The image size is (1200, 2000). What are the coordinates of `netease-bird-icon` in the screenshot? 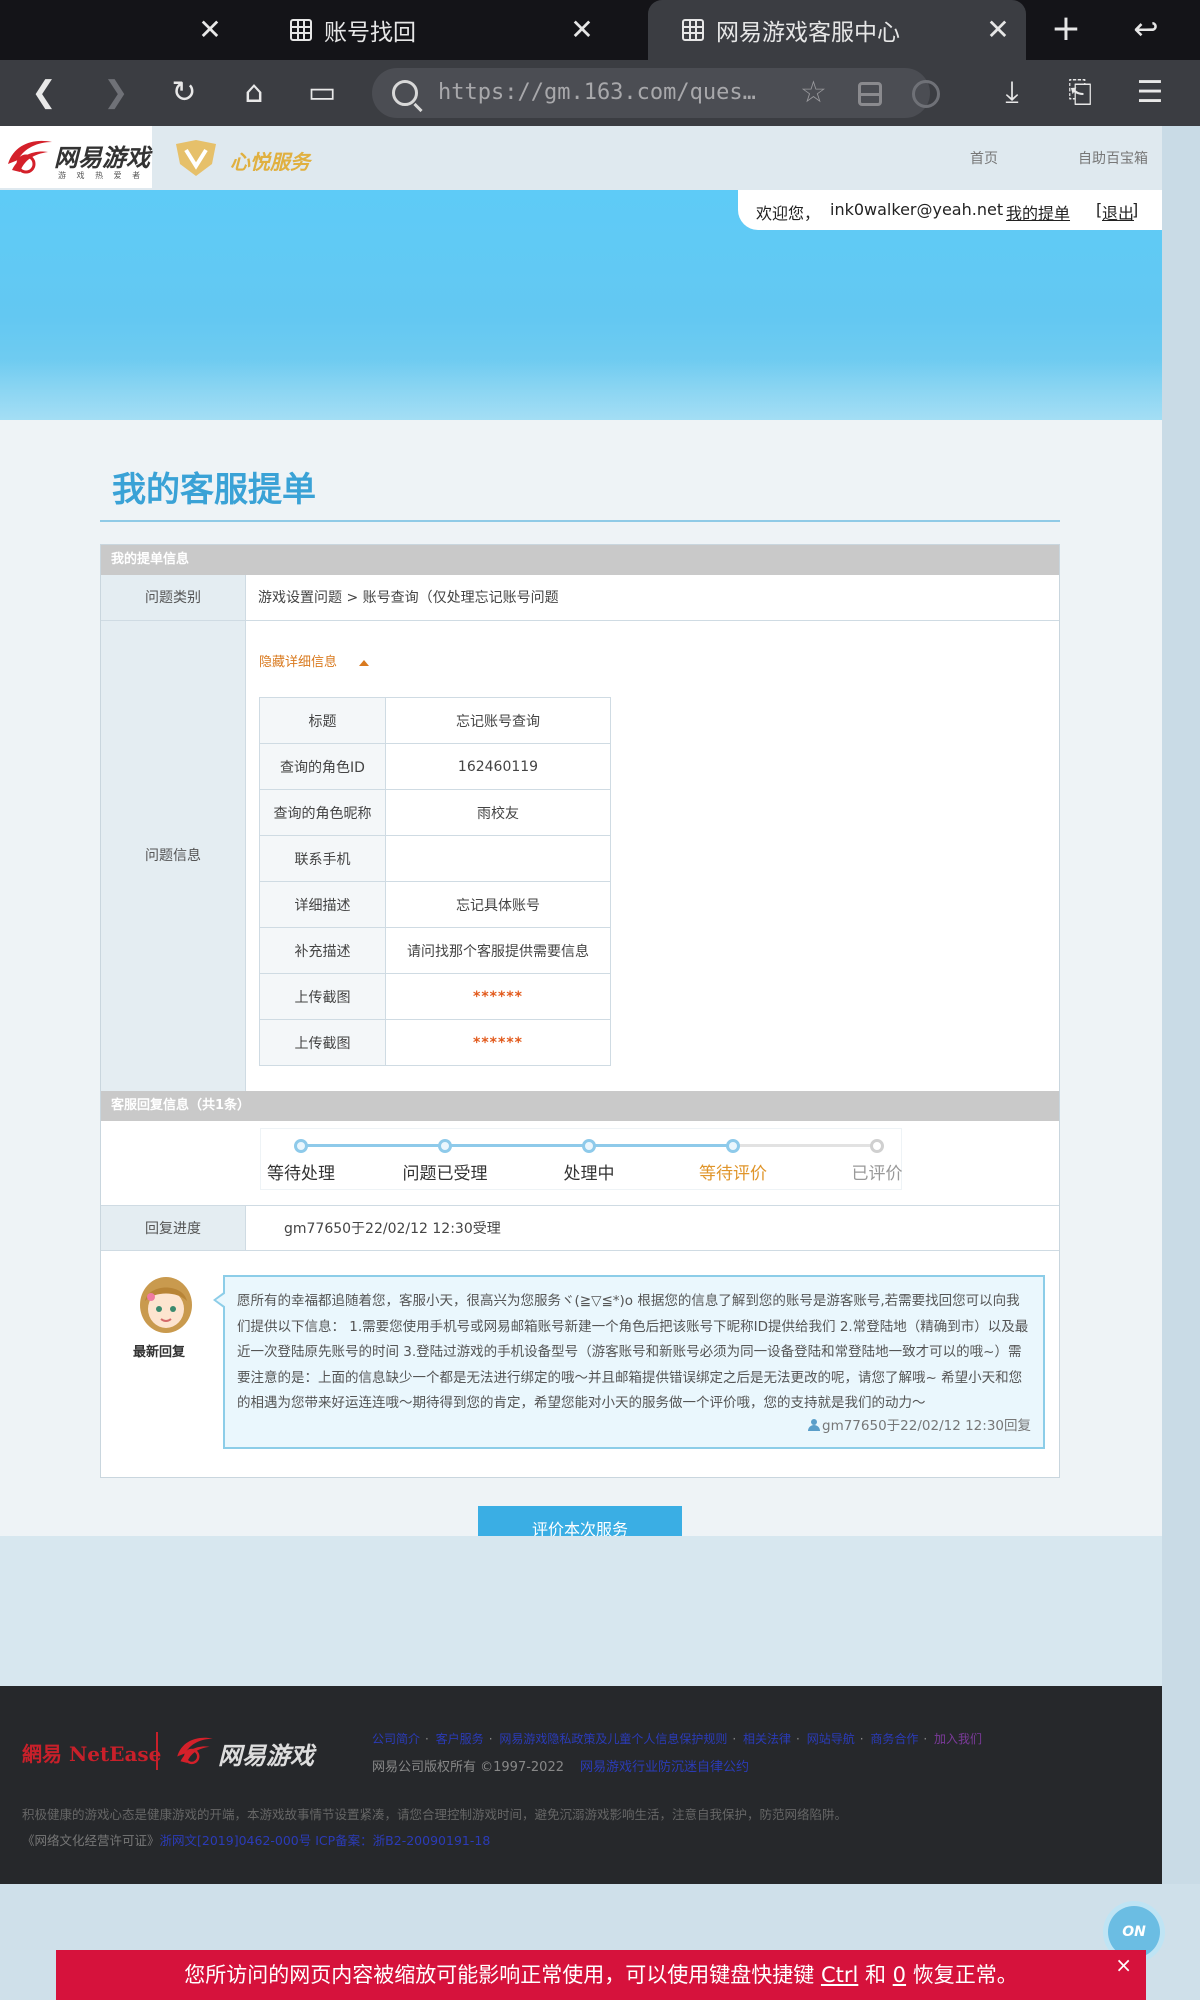 It's located at (195, 1751).